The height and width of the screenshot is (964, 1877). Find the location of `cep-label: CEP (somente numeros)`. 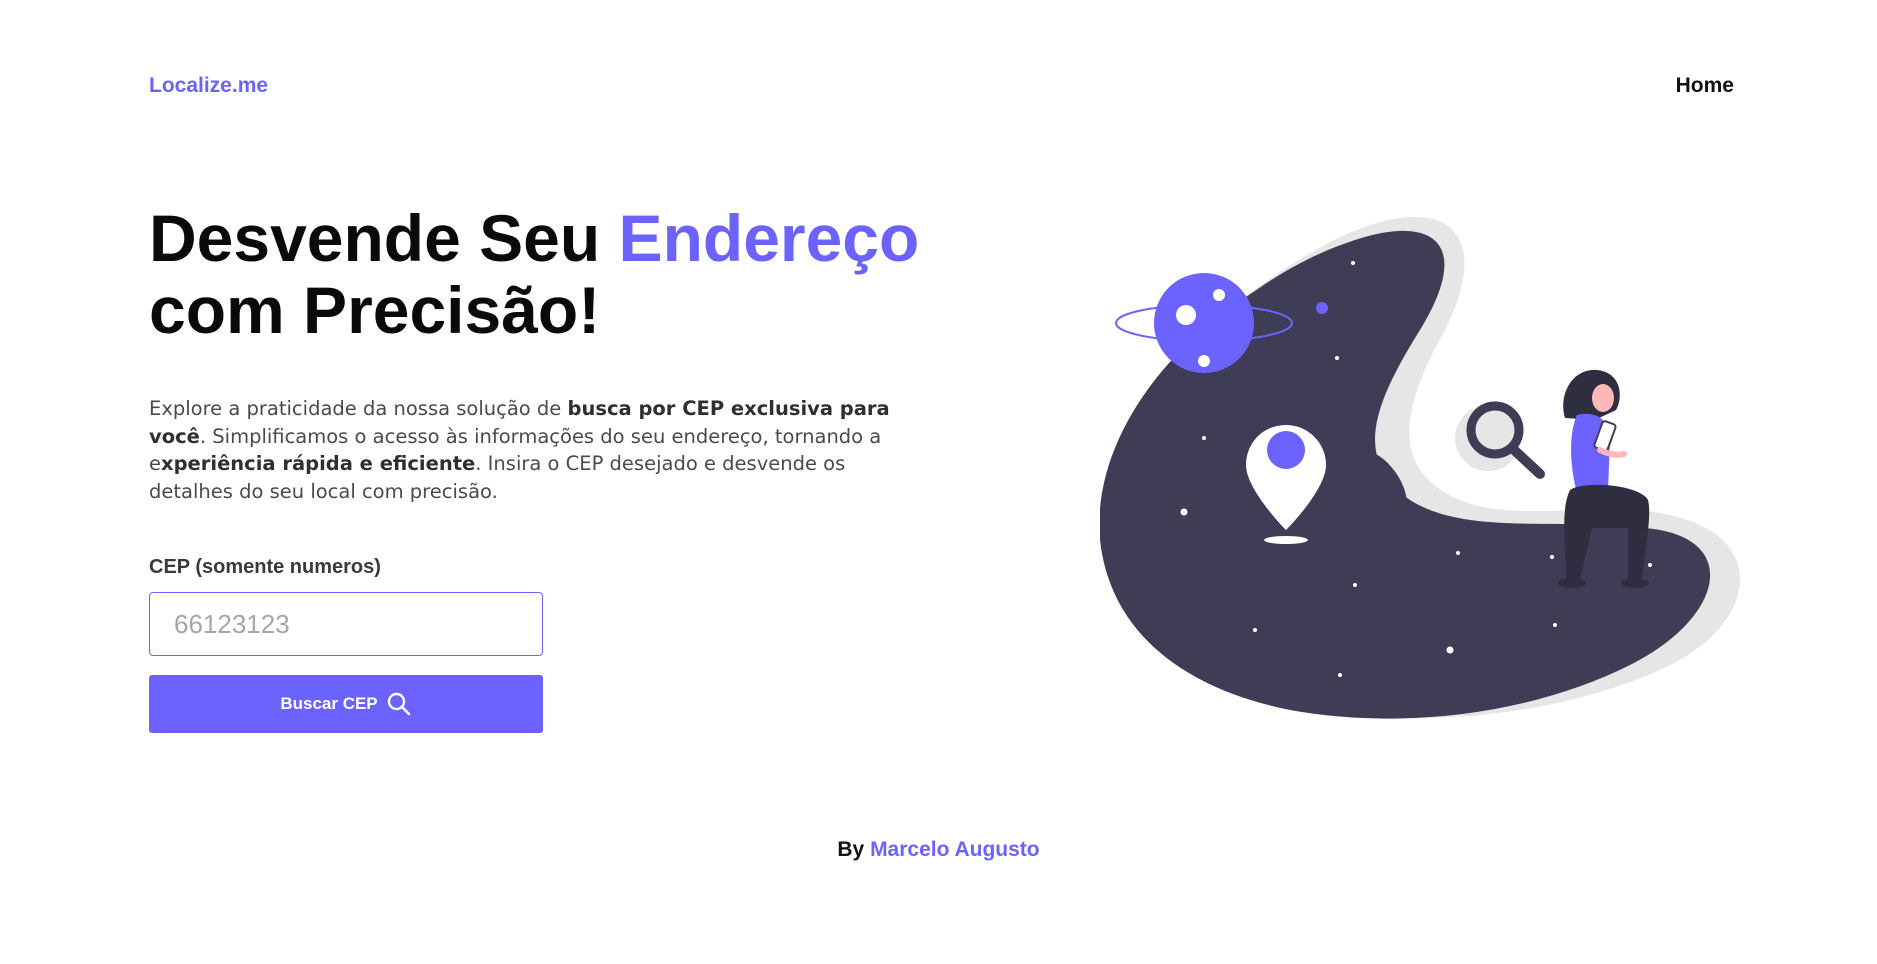

cep-label: CEP (somente numeros) is located at coordinates (265, 567).